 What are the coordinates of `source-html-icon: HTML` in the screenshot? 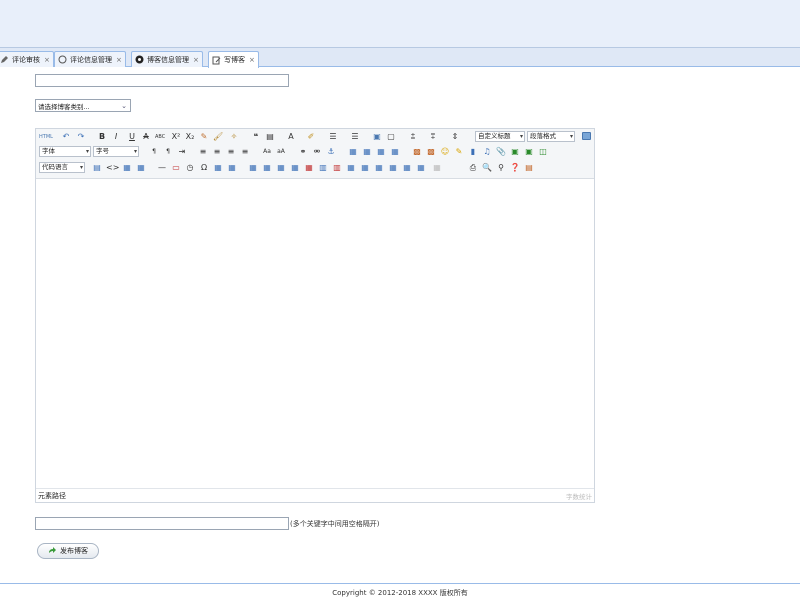 It's located at (46, 137).